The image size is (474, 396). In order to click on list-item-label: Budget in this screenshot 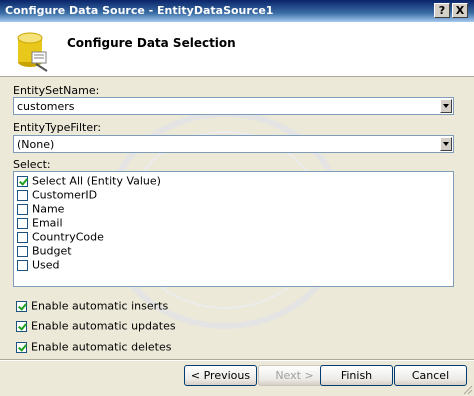, I will do `click(52, 251)`.